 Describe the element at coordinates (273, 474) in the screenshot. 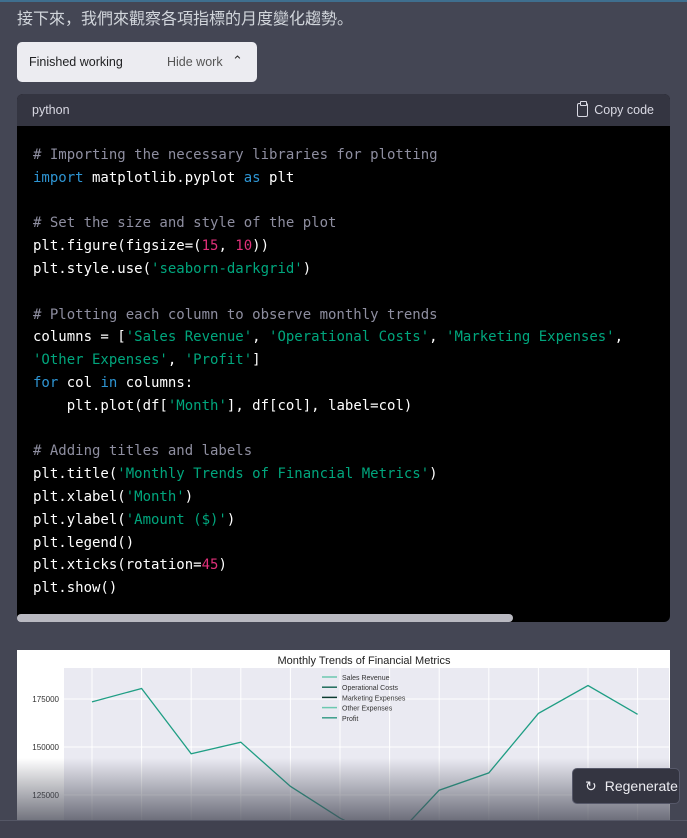

I see `code-token: 'Monthly Trends of Financial Metrics'` at that location.